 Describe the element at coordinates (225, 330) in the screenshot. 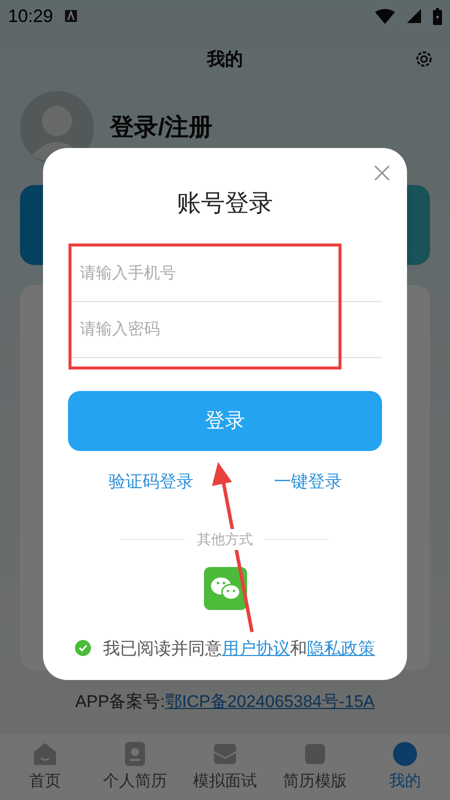

I see `password-field: 请输入密码` at that location.